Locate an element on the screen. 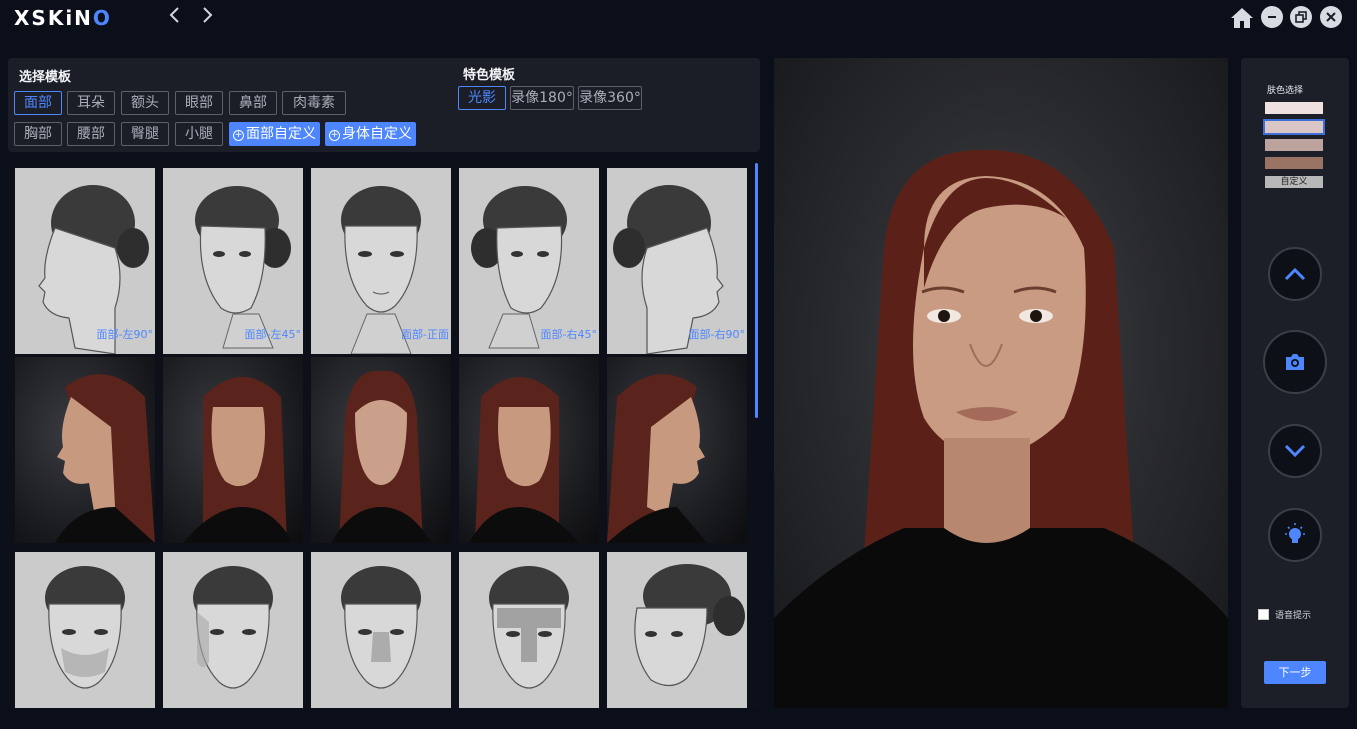 Image resolution: width=1357 pixels, height=729 pixels. chevron-right-icon is located at coordinates (208, 15).